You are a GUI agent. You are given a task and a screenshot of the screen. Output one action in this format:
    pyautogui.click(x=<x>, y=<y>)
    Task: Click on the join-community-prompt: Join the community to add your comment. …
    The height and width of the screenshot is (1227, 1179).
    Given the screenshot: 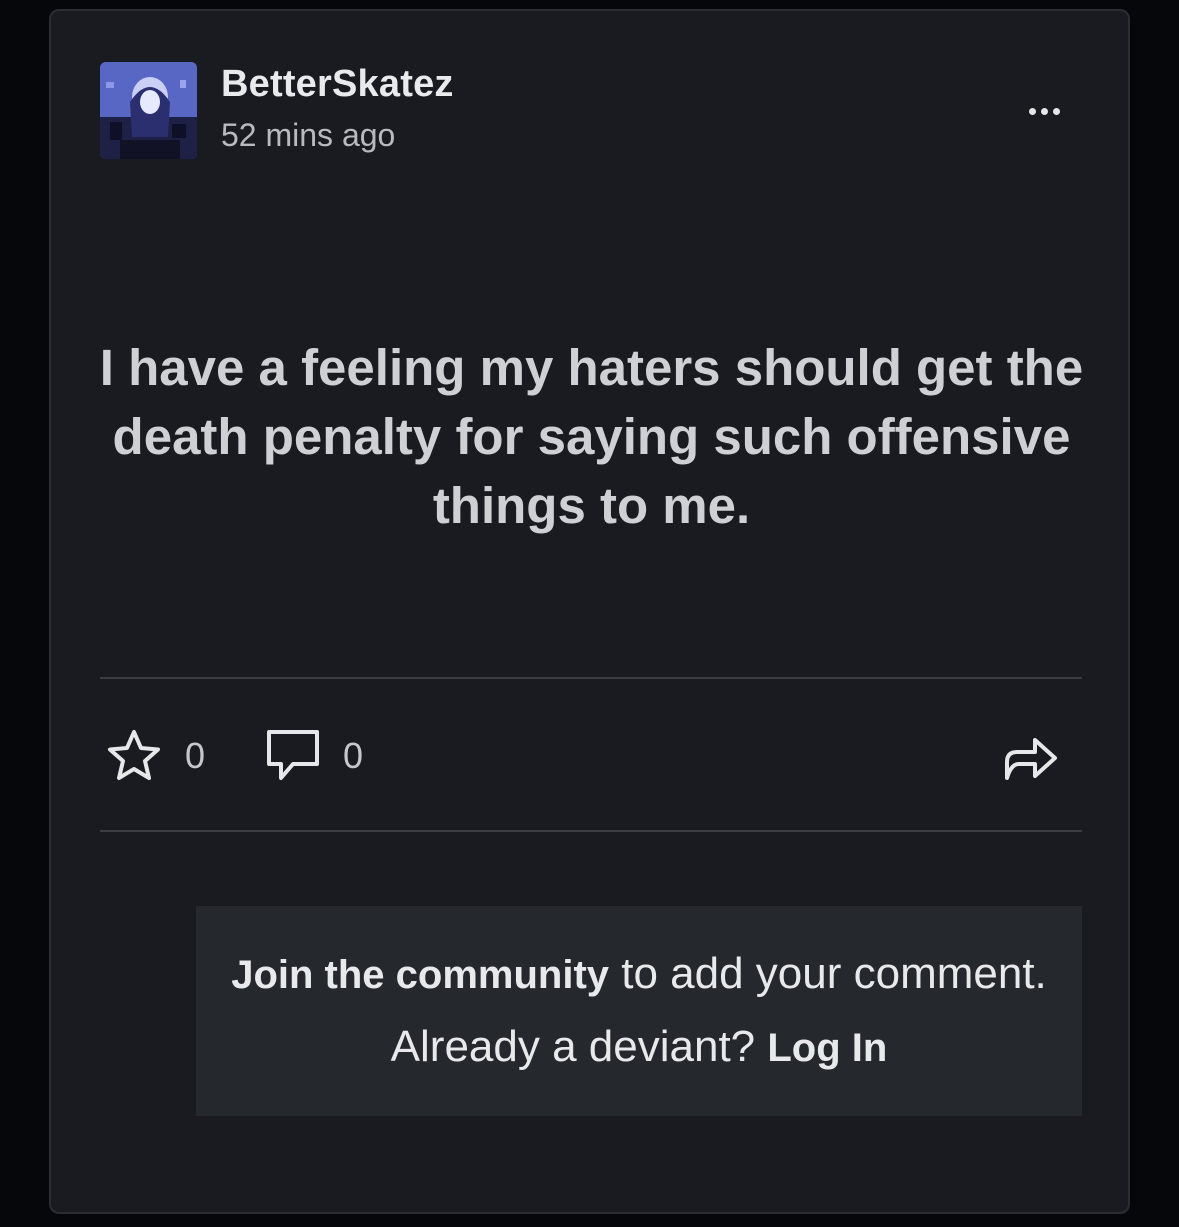 What is the action you would take?
    pyautogui.click(x=639, y=1011)
    